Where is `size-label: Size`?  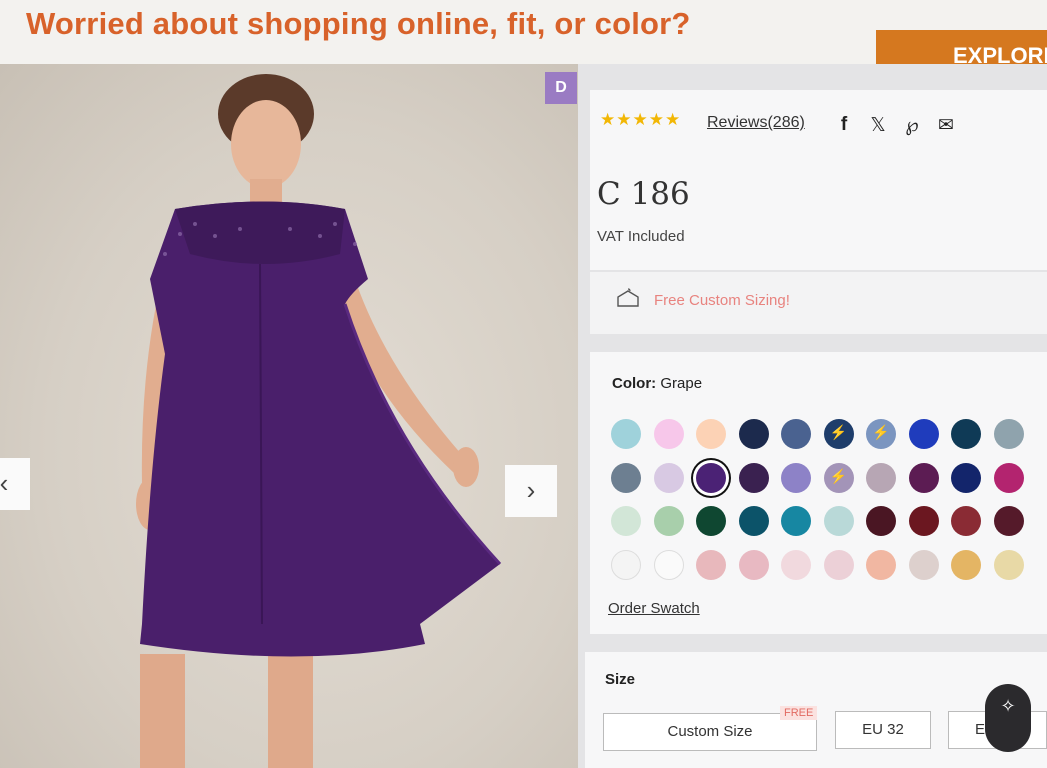
size-label: Size is located at coordinates (620, 679).